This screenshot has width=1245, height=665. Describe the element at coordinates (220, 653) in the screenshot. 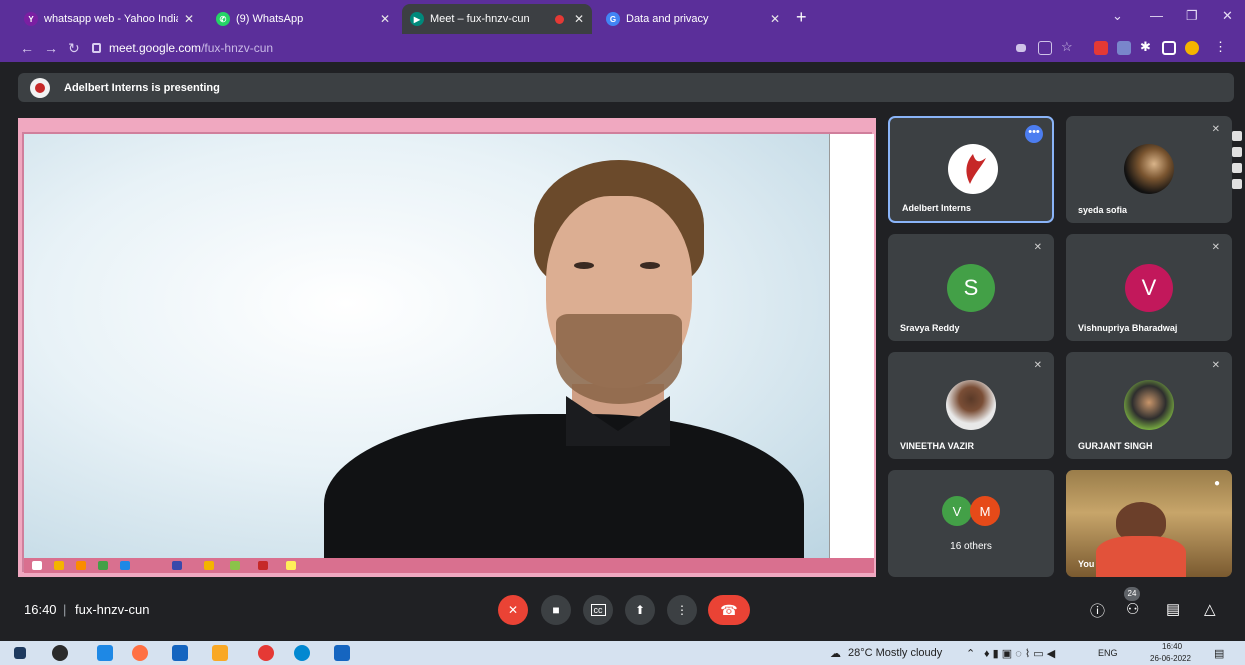

I see `file-explorer-icon` at that location.